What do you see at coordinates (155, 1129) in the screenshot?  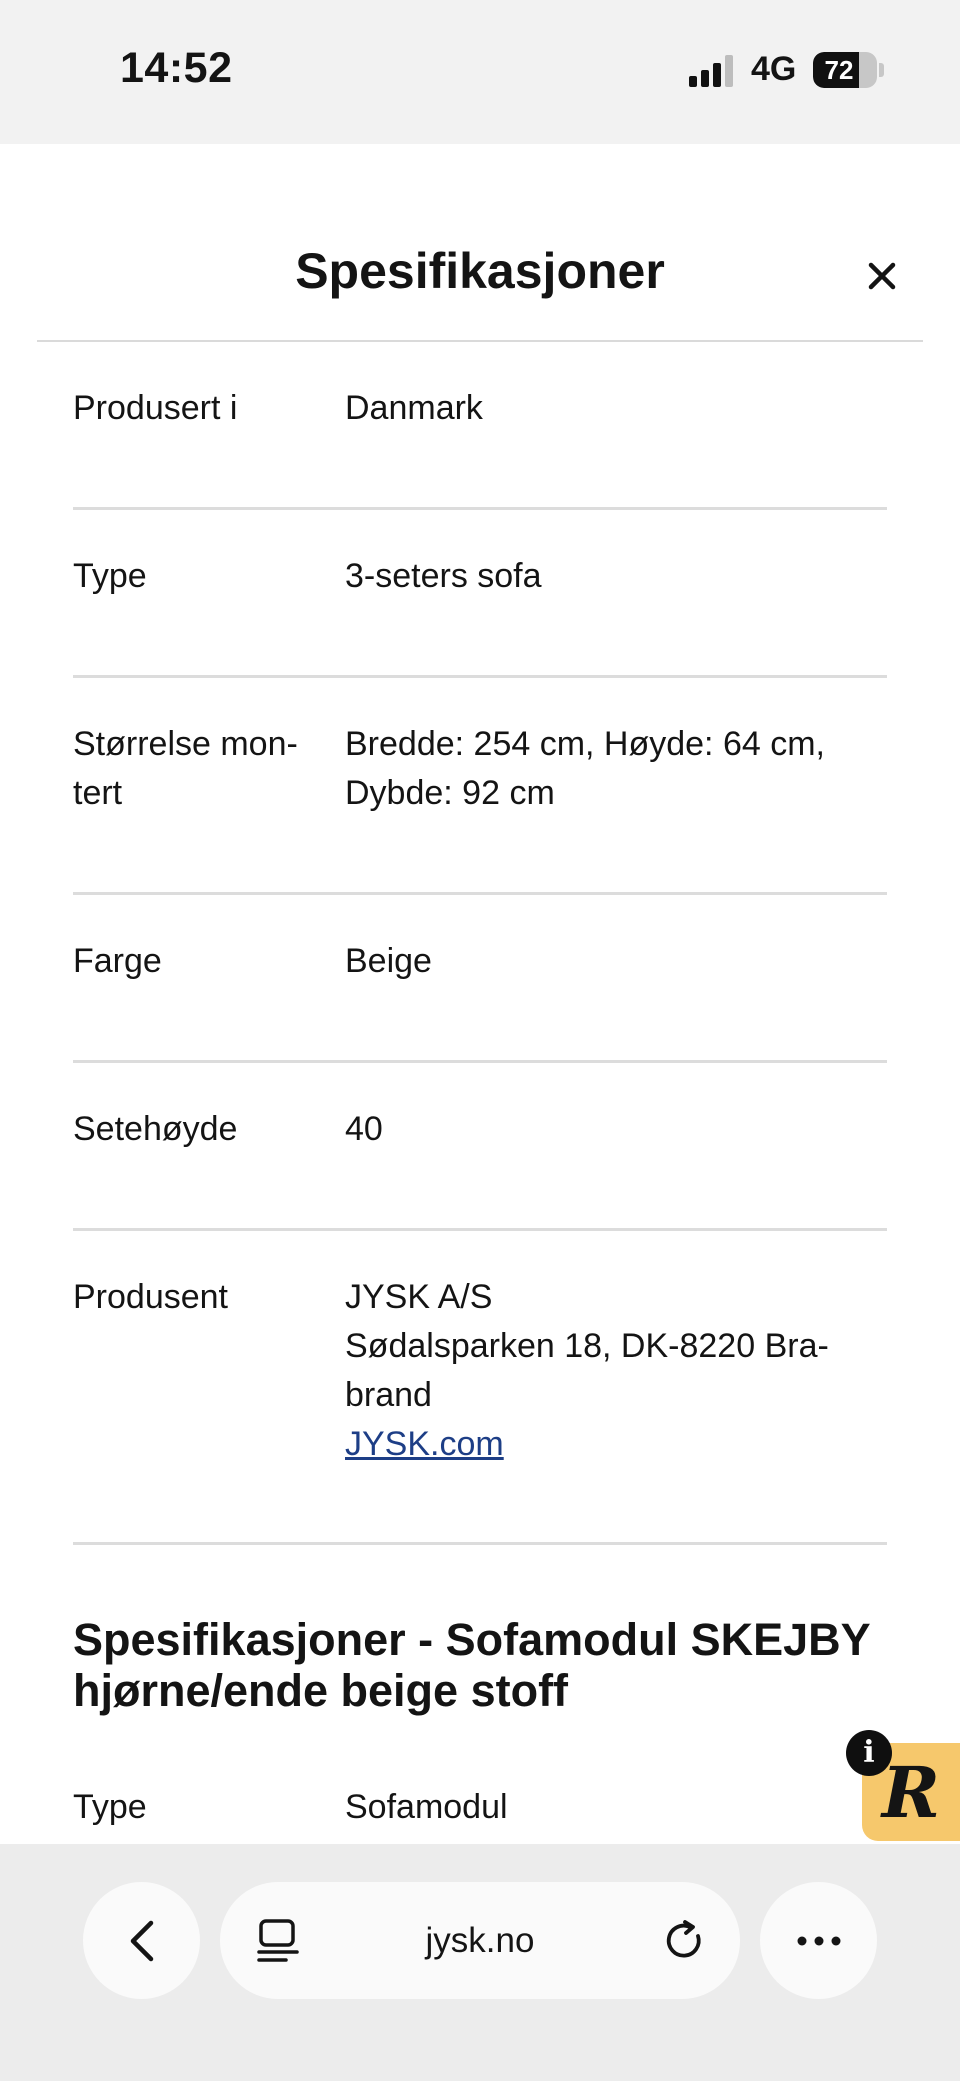 I see `spec-label: Setehøyde` at bounding box center [155, 1129].